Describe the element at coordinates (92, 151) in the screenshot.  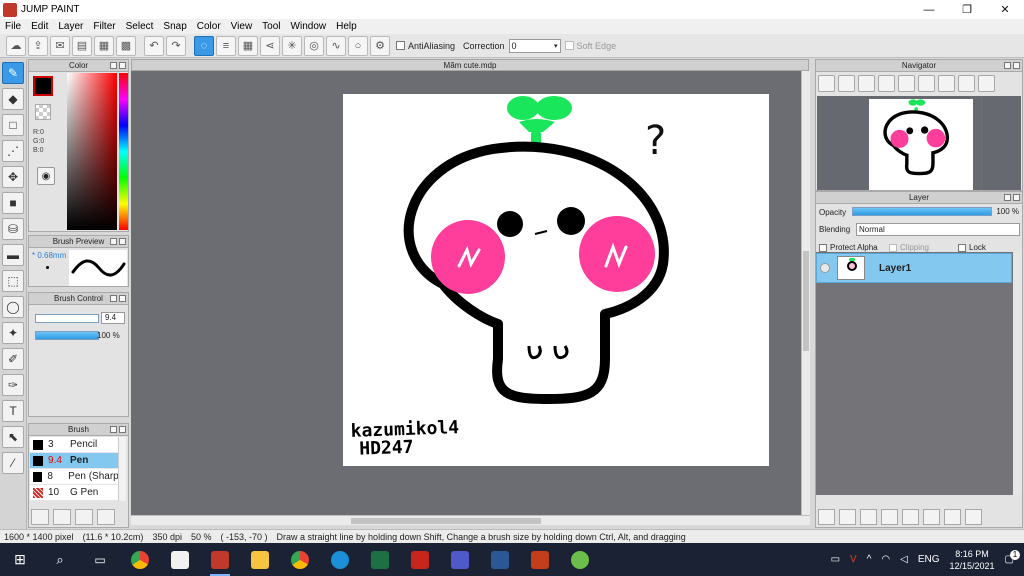
I see `saturation-value-field` at that location.